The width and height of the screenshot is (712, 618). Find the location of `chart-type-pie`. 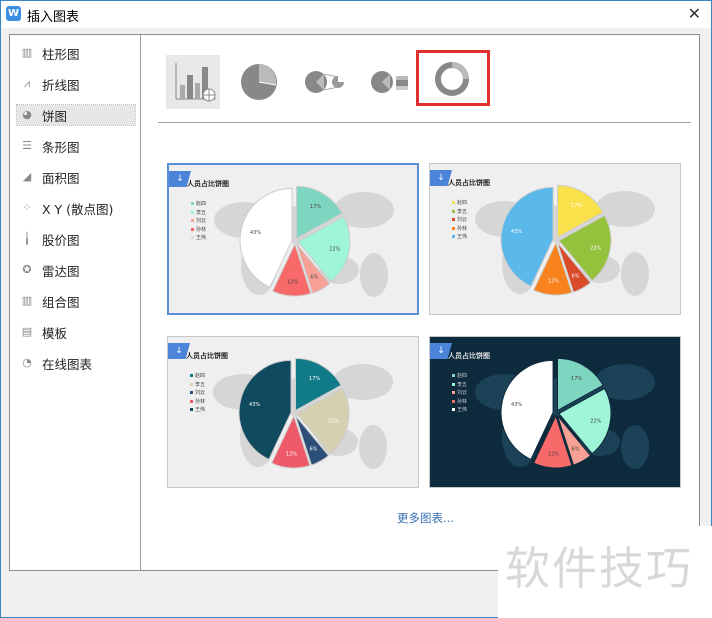

chart-type-pie is located at coordinates (259, 82).